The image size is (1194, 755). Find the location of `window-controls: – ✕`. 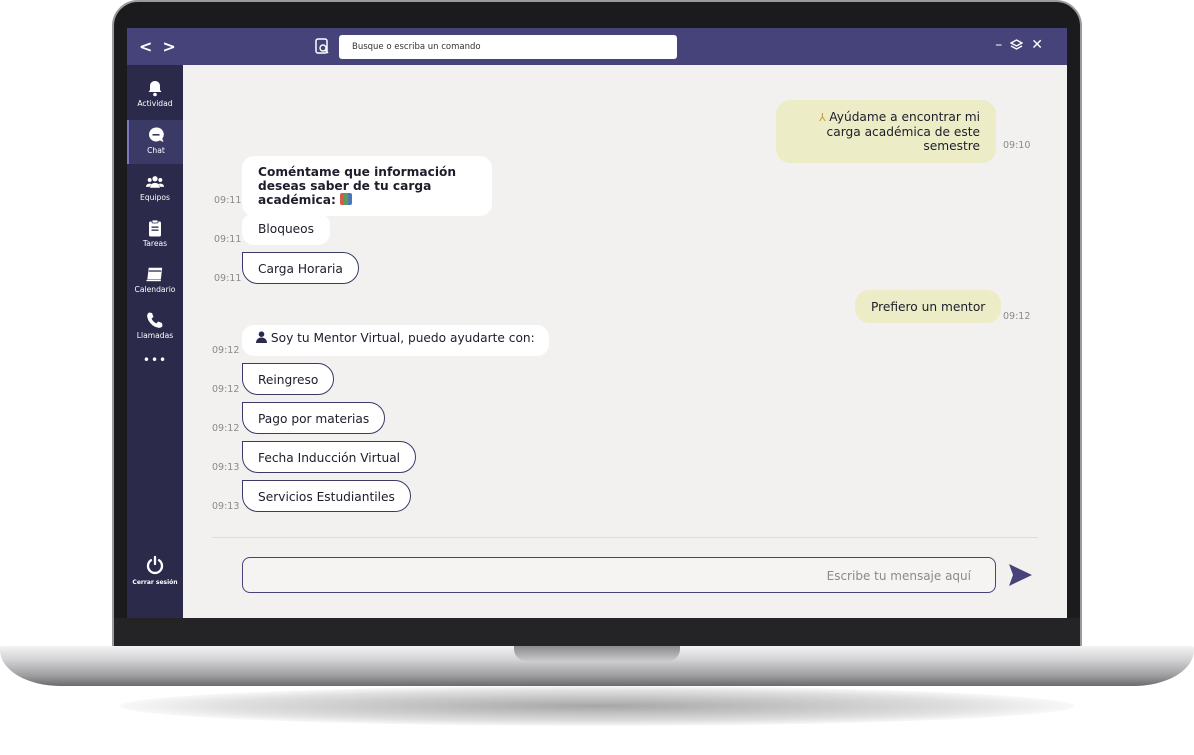

window-controls: – ✕ is located at coordinates (1019, 45).